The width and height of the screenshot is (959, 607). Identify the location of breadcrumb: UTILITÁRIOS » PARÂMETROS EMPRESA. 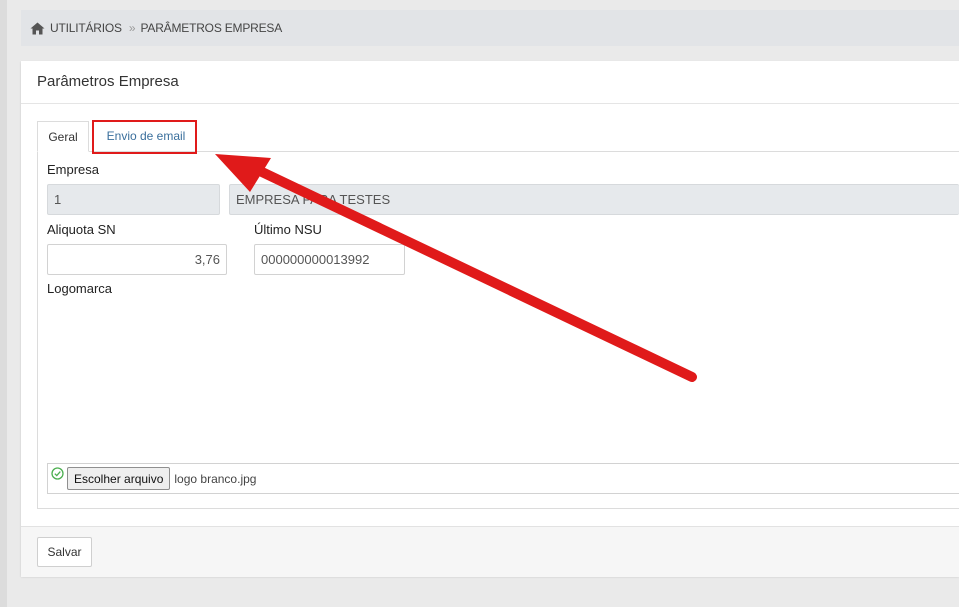
(490, 28).